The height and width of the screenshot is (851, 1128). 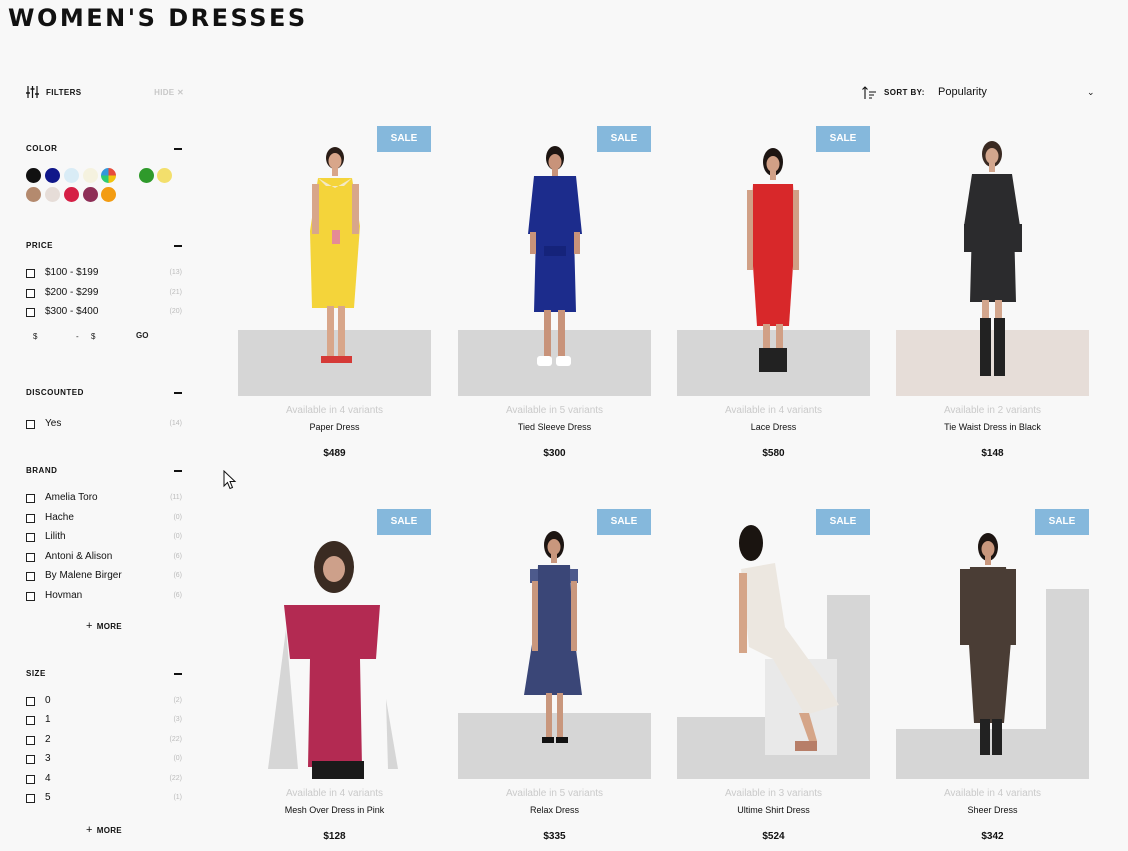 I want to click on option-count: (14), so click(x=175, y=423).